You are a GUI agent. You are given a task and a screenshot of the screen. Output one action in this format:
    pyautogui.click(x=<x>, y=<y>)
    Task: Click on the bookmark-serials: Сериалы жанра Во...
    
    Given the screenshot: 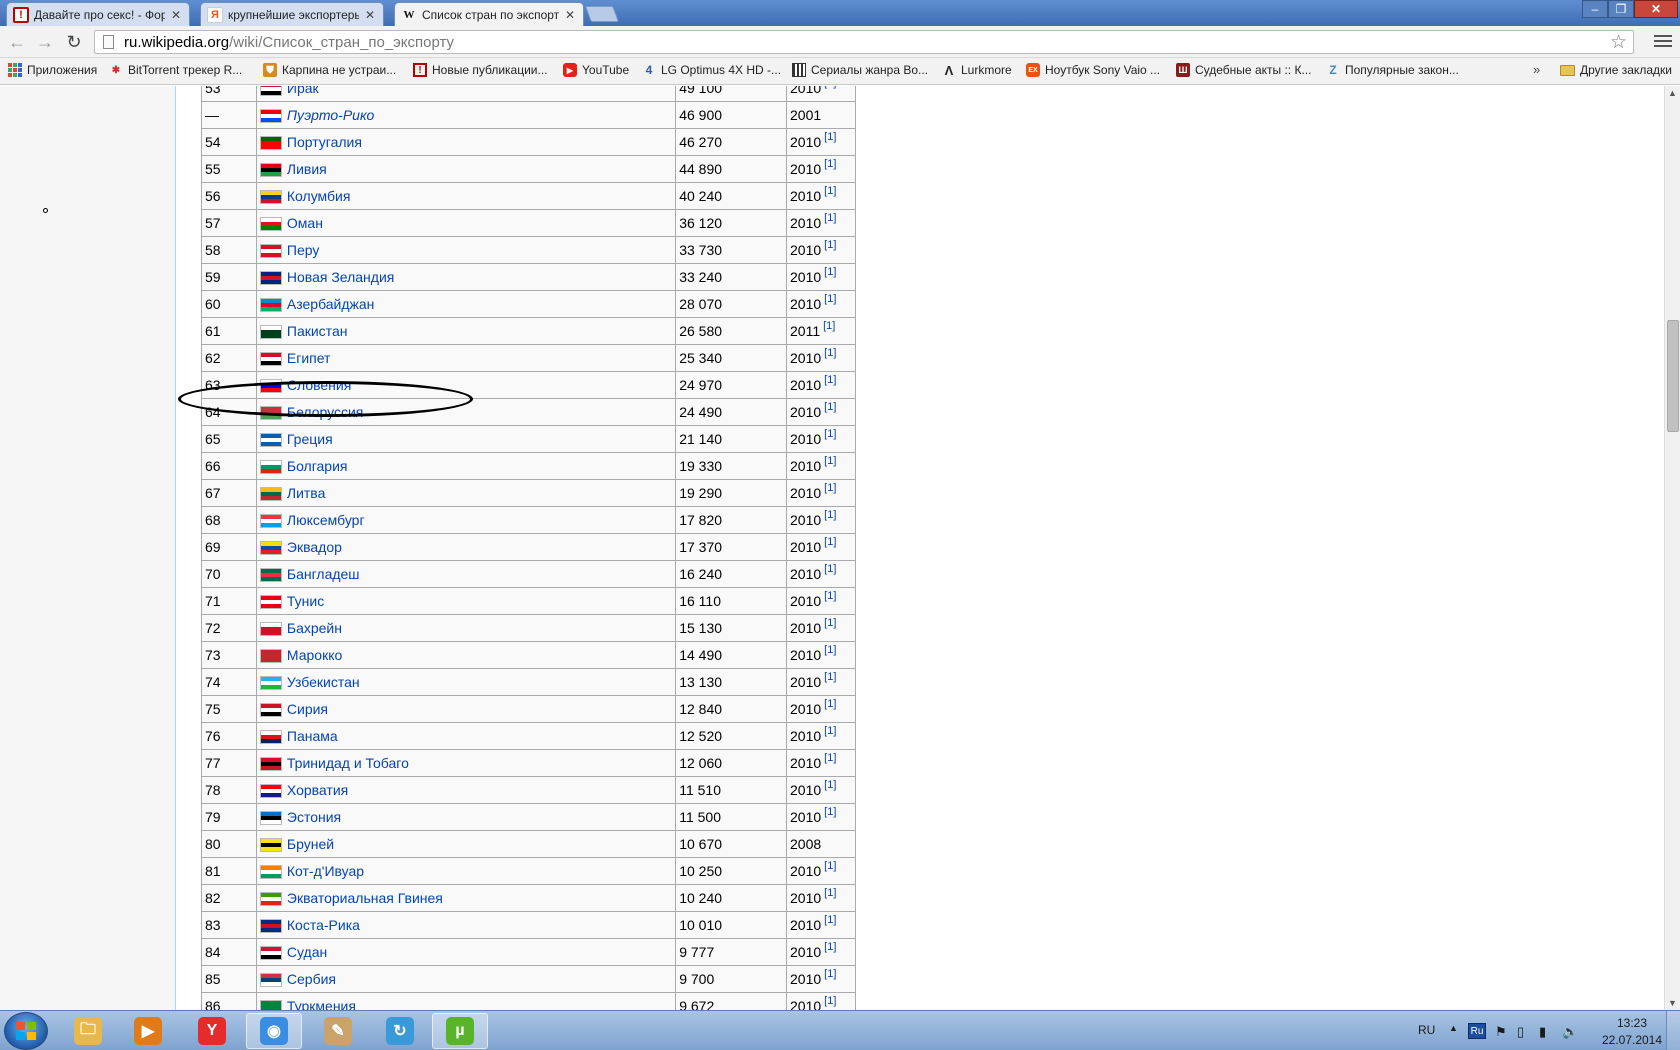 What is the action you would take?
    pyautogui.click(x=860, y=70)
    